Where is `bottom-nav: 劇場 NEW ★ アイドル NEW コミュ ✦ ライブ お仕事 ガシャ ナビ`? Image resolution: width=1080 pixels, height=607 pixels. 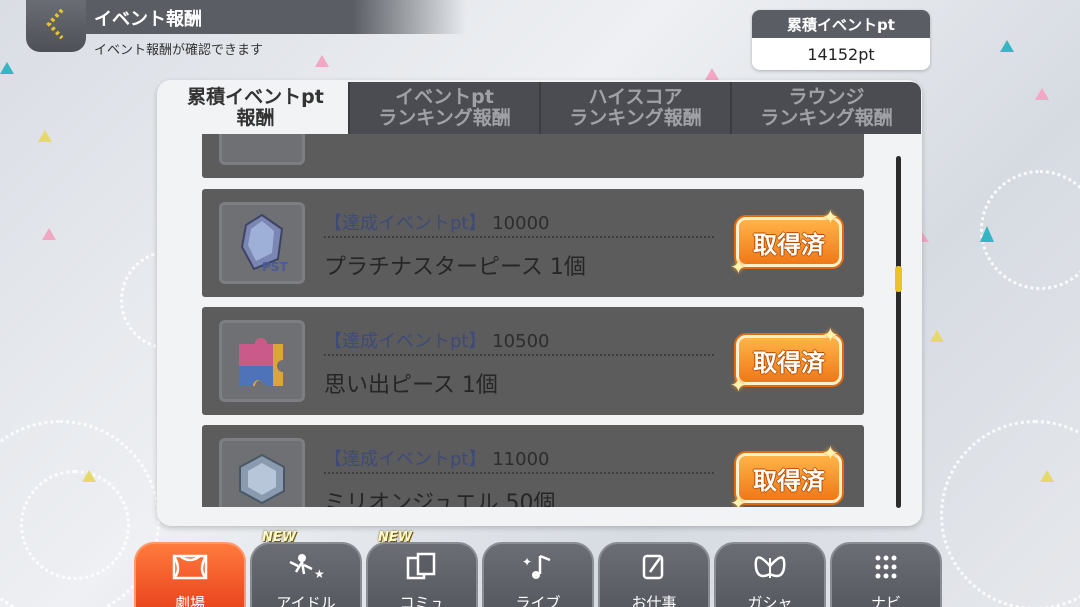
bottom-nav: 劇場 NEW ★ アイドル NEW コミュ ✦ ライブ お仕事 ガシャ ナビ is located at coordinates (540, 568).